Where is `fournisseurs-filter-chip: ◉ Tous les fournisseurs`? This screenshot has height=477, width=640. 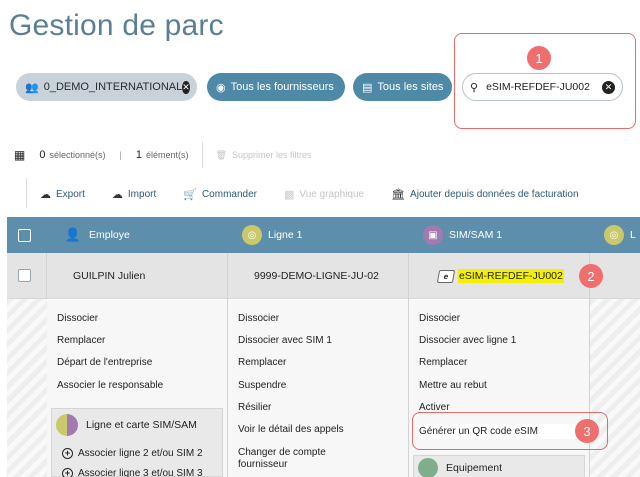 fournisseurs-filter-chip: ◉ Tous les fournisseurs is located at coordinates (276, 87).